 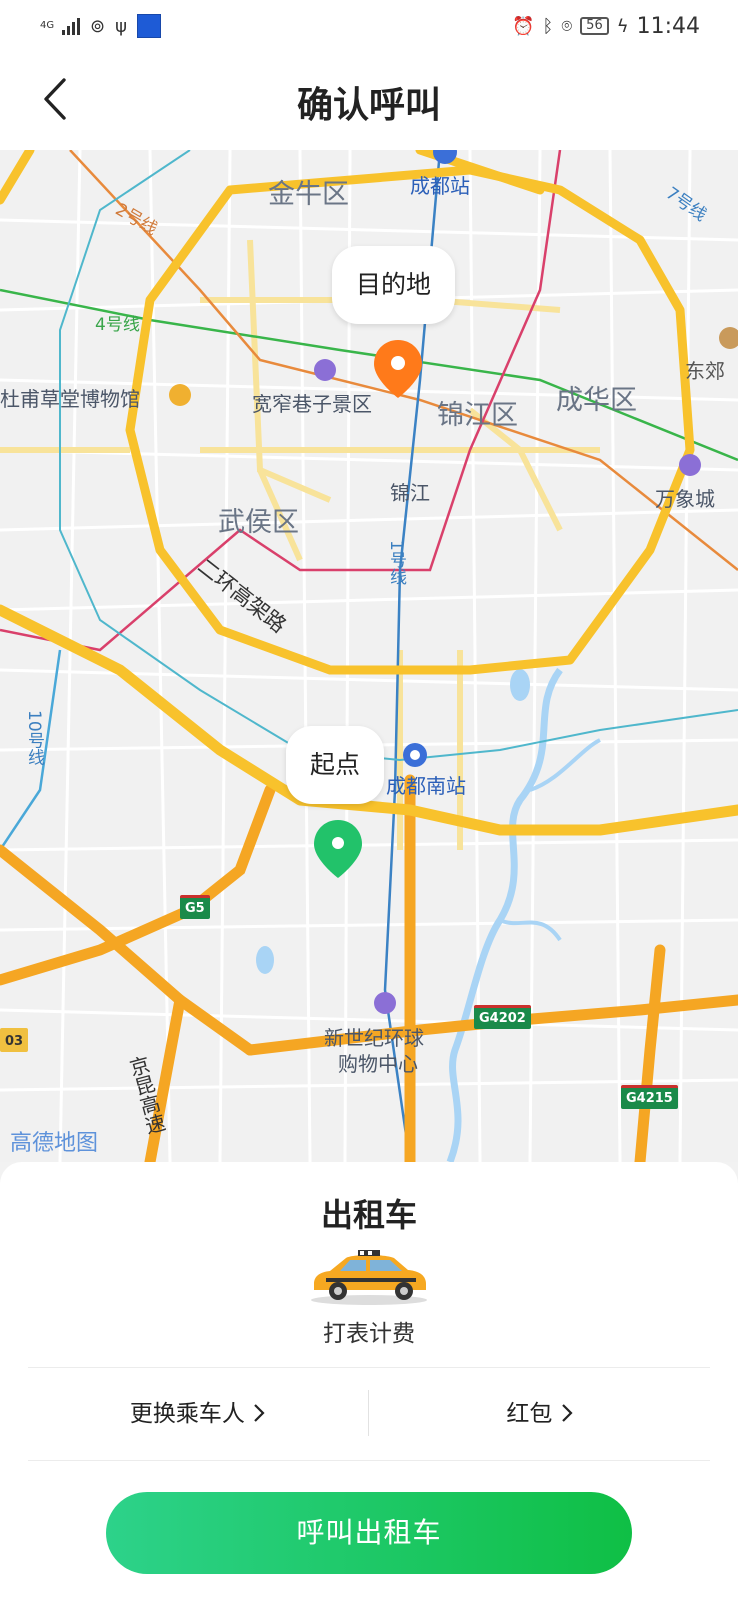 I want to click on poi-museum-icon, so click(x=180, y=395).